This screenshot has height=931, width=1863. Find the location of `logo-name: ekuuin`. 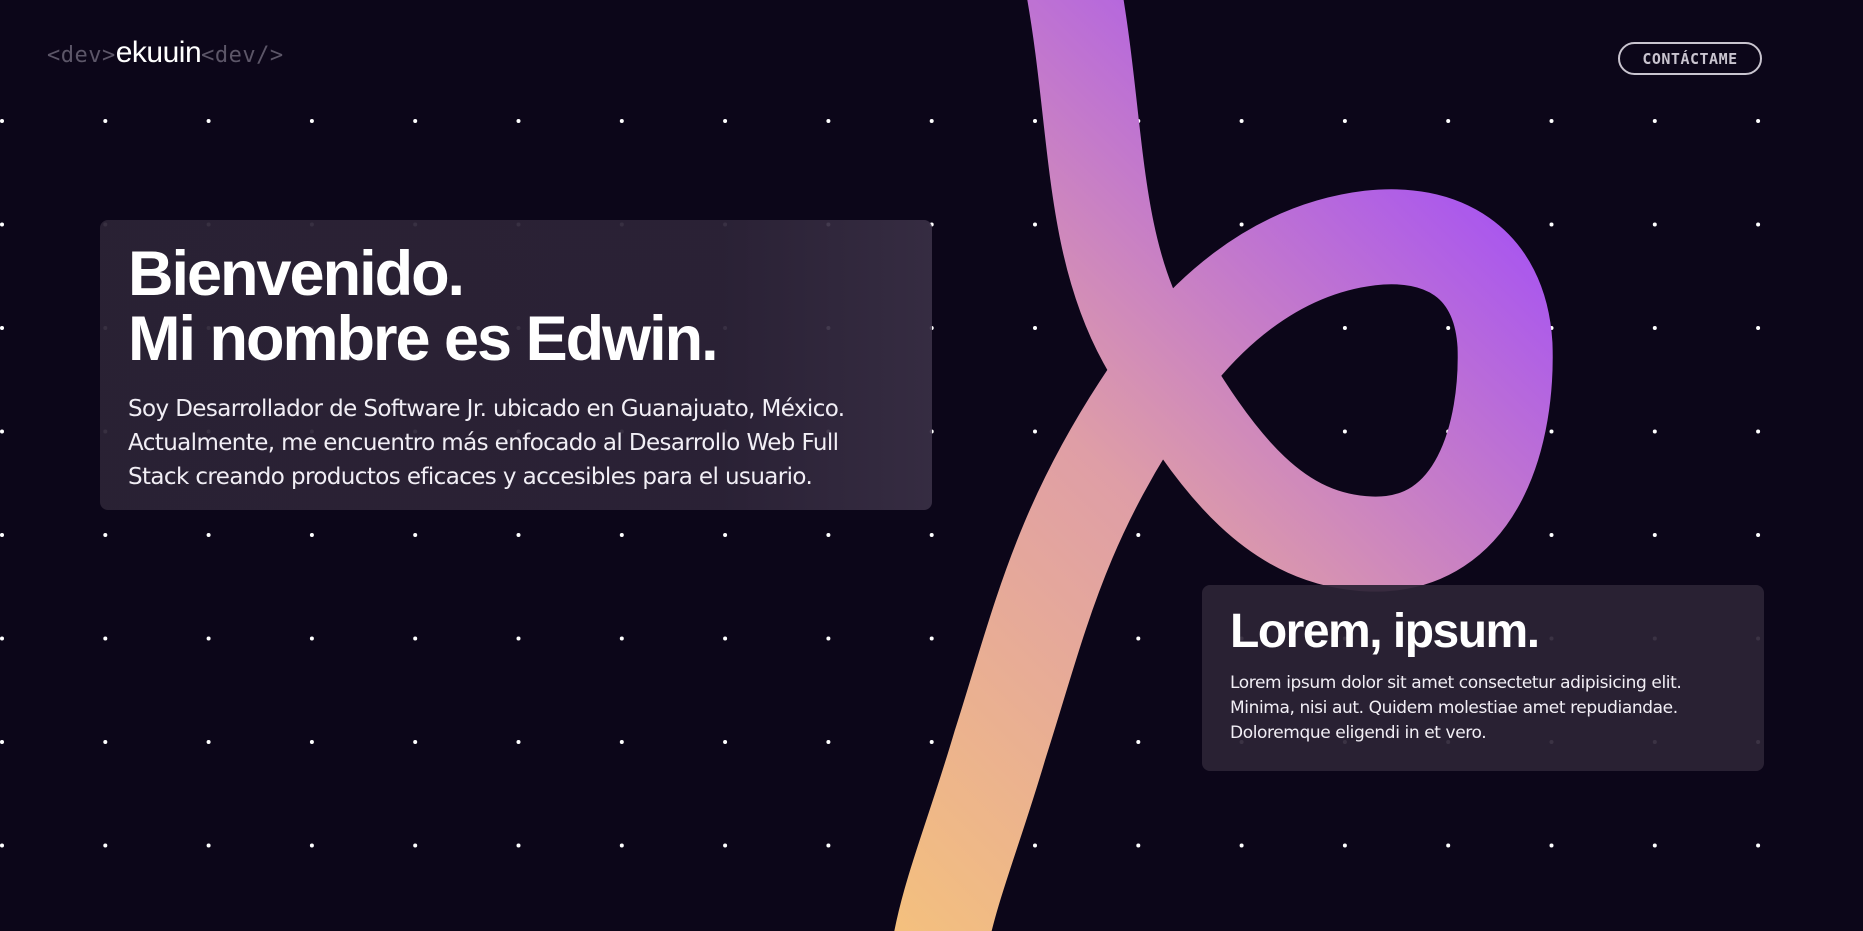

logo-name: ekuuin is located at coordinates (158, 52).